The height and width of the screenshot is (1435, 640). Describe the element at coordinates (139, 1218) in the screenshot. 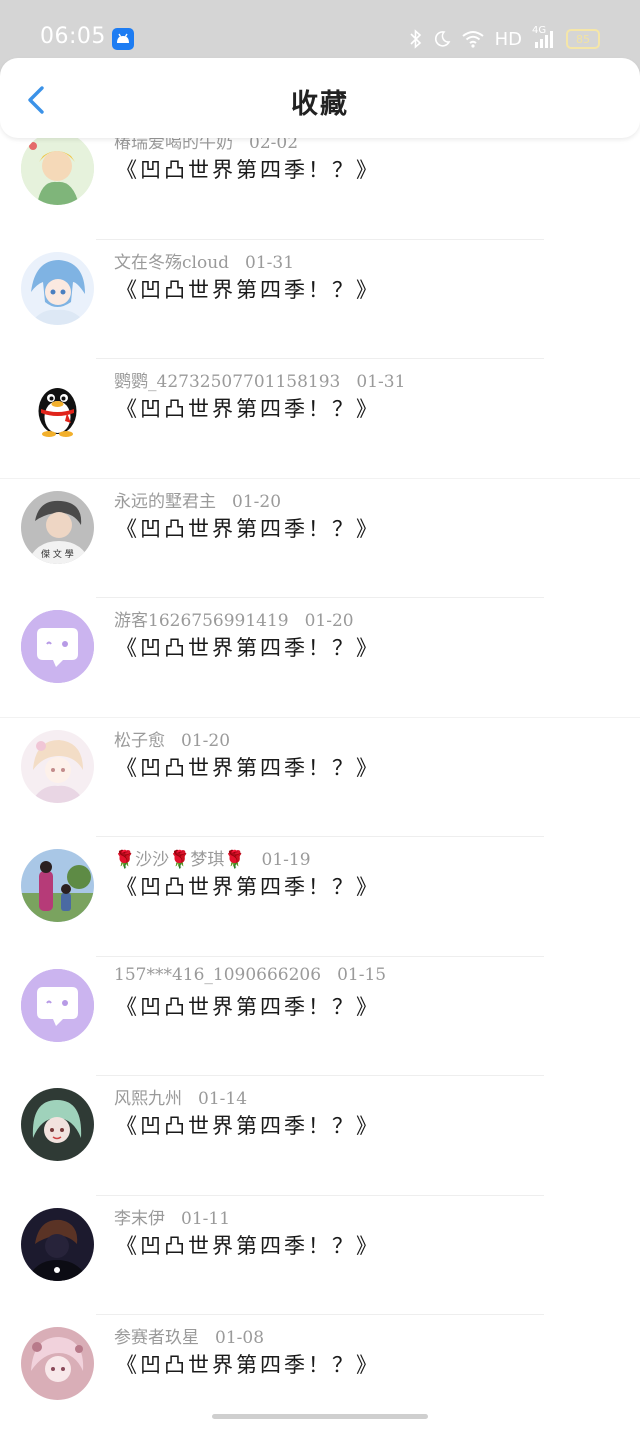

I see `user-name: 李末伊` at that location.